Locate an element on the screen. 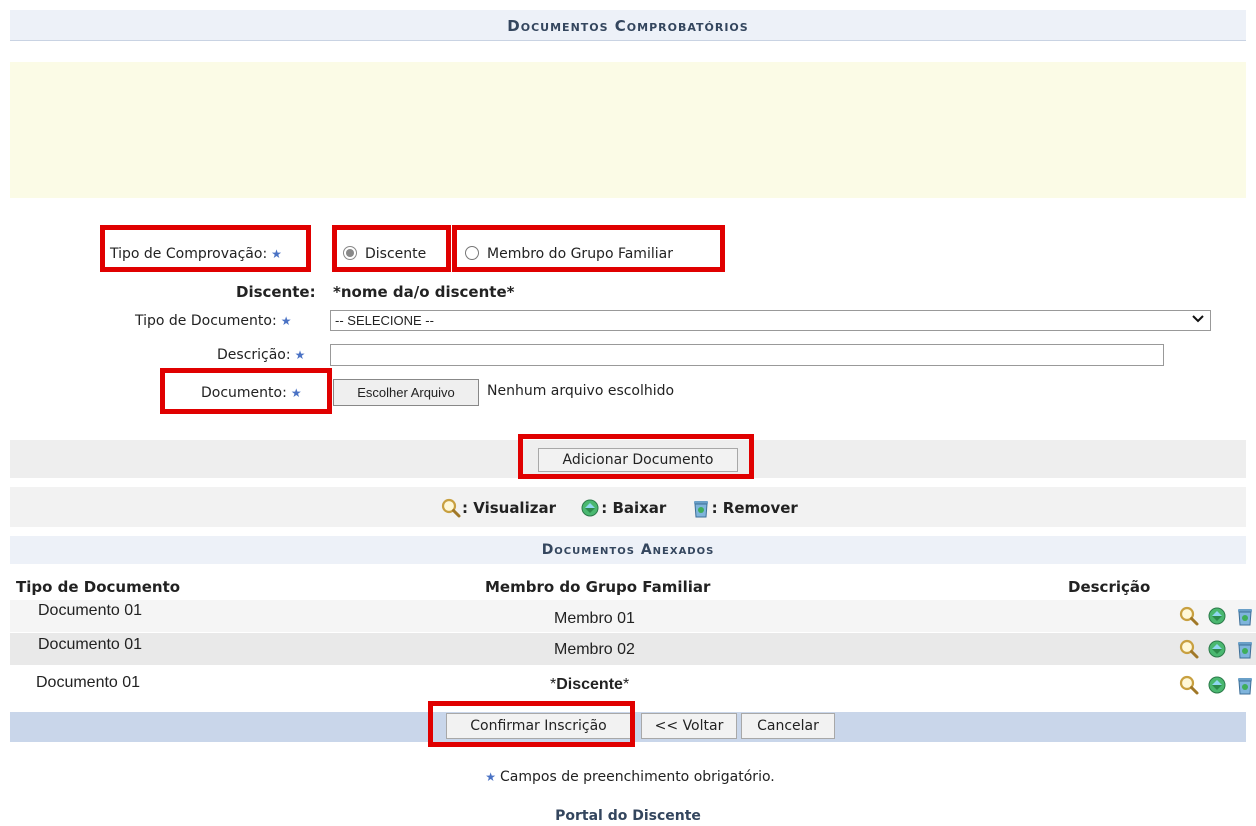 The width and height of the screenshot is (1256, 826). cancelar-button: Cancelar is located at coordinates (788, 726).